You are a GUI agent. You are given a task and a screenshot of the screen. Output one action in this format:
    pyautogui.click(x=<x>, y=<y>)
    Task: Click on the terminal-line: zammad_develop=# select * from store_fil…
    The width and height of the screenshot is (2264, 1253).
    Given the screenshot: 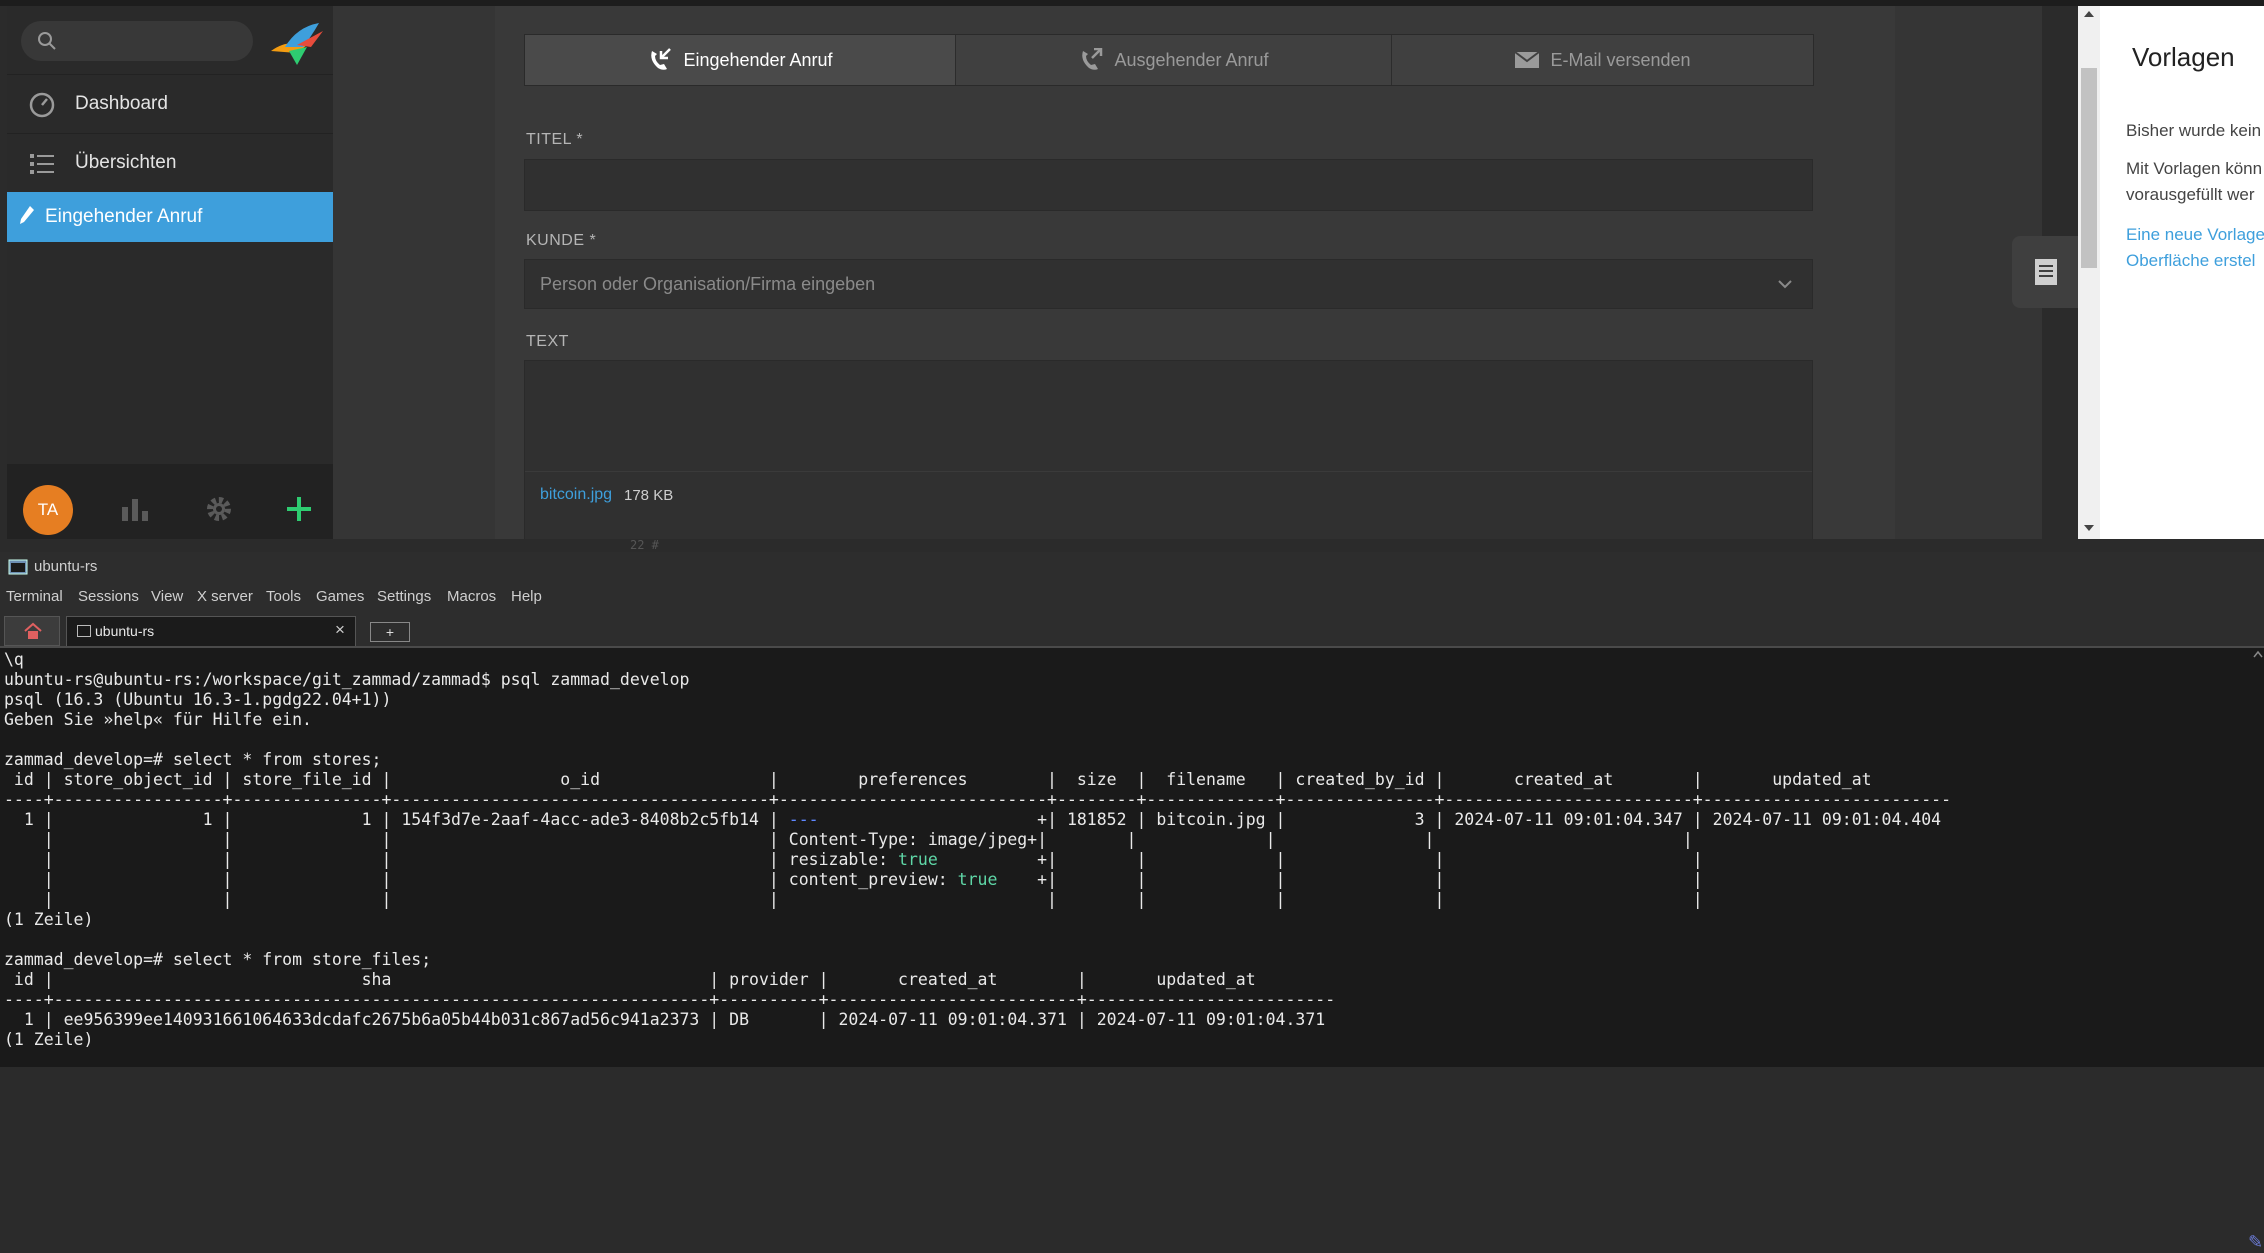 What is the action you would take?
    pyautogui.click(x=218, y=959)
    